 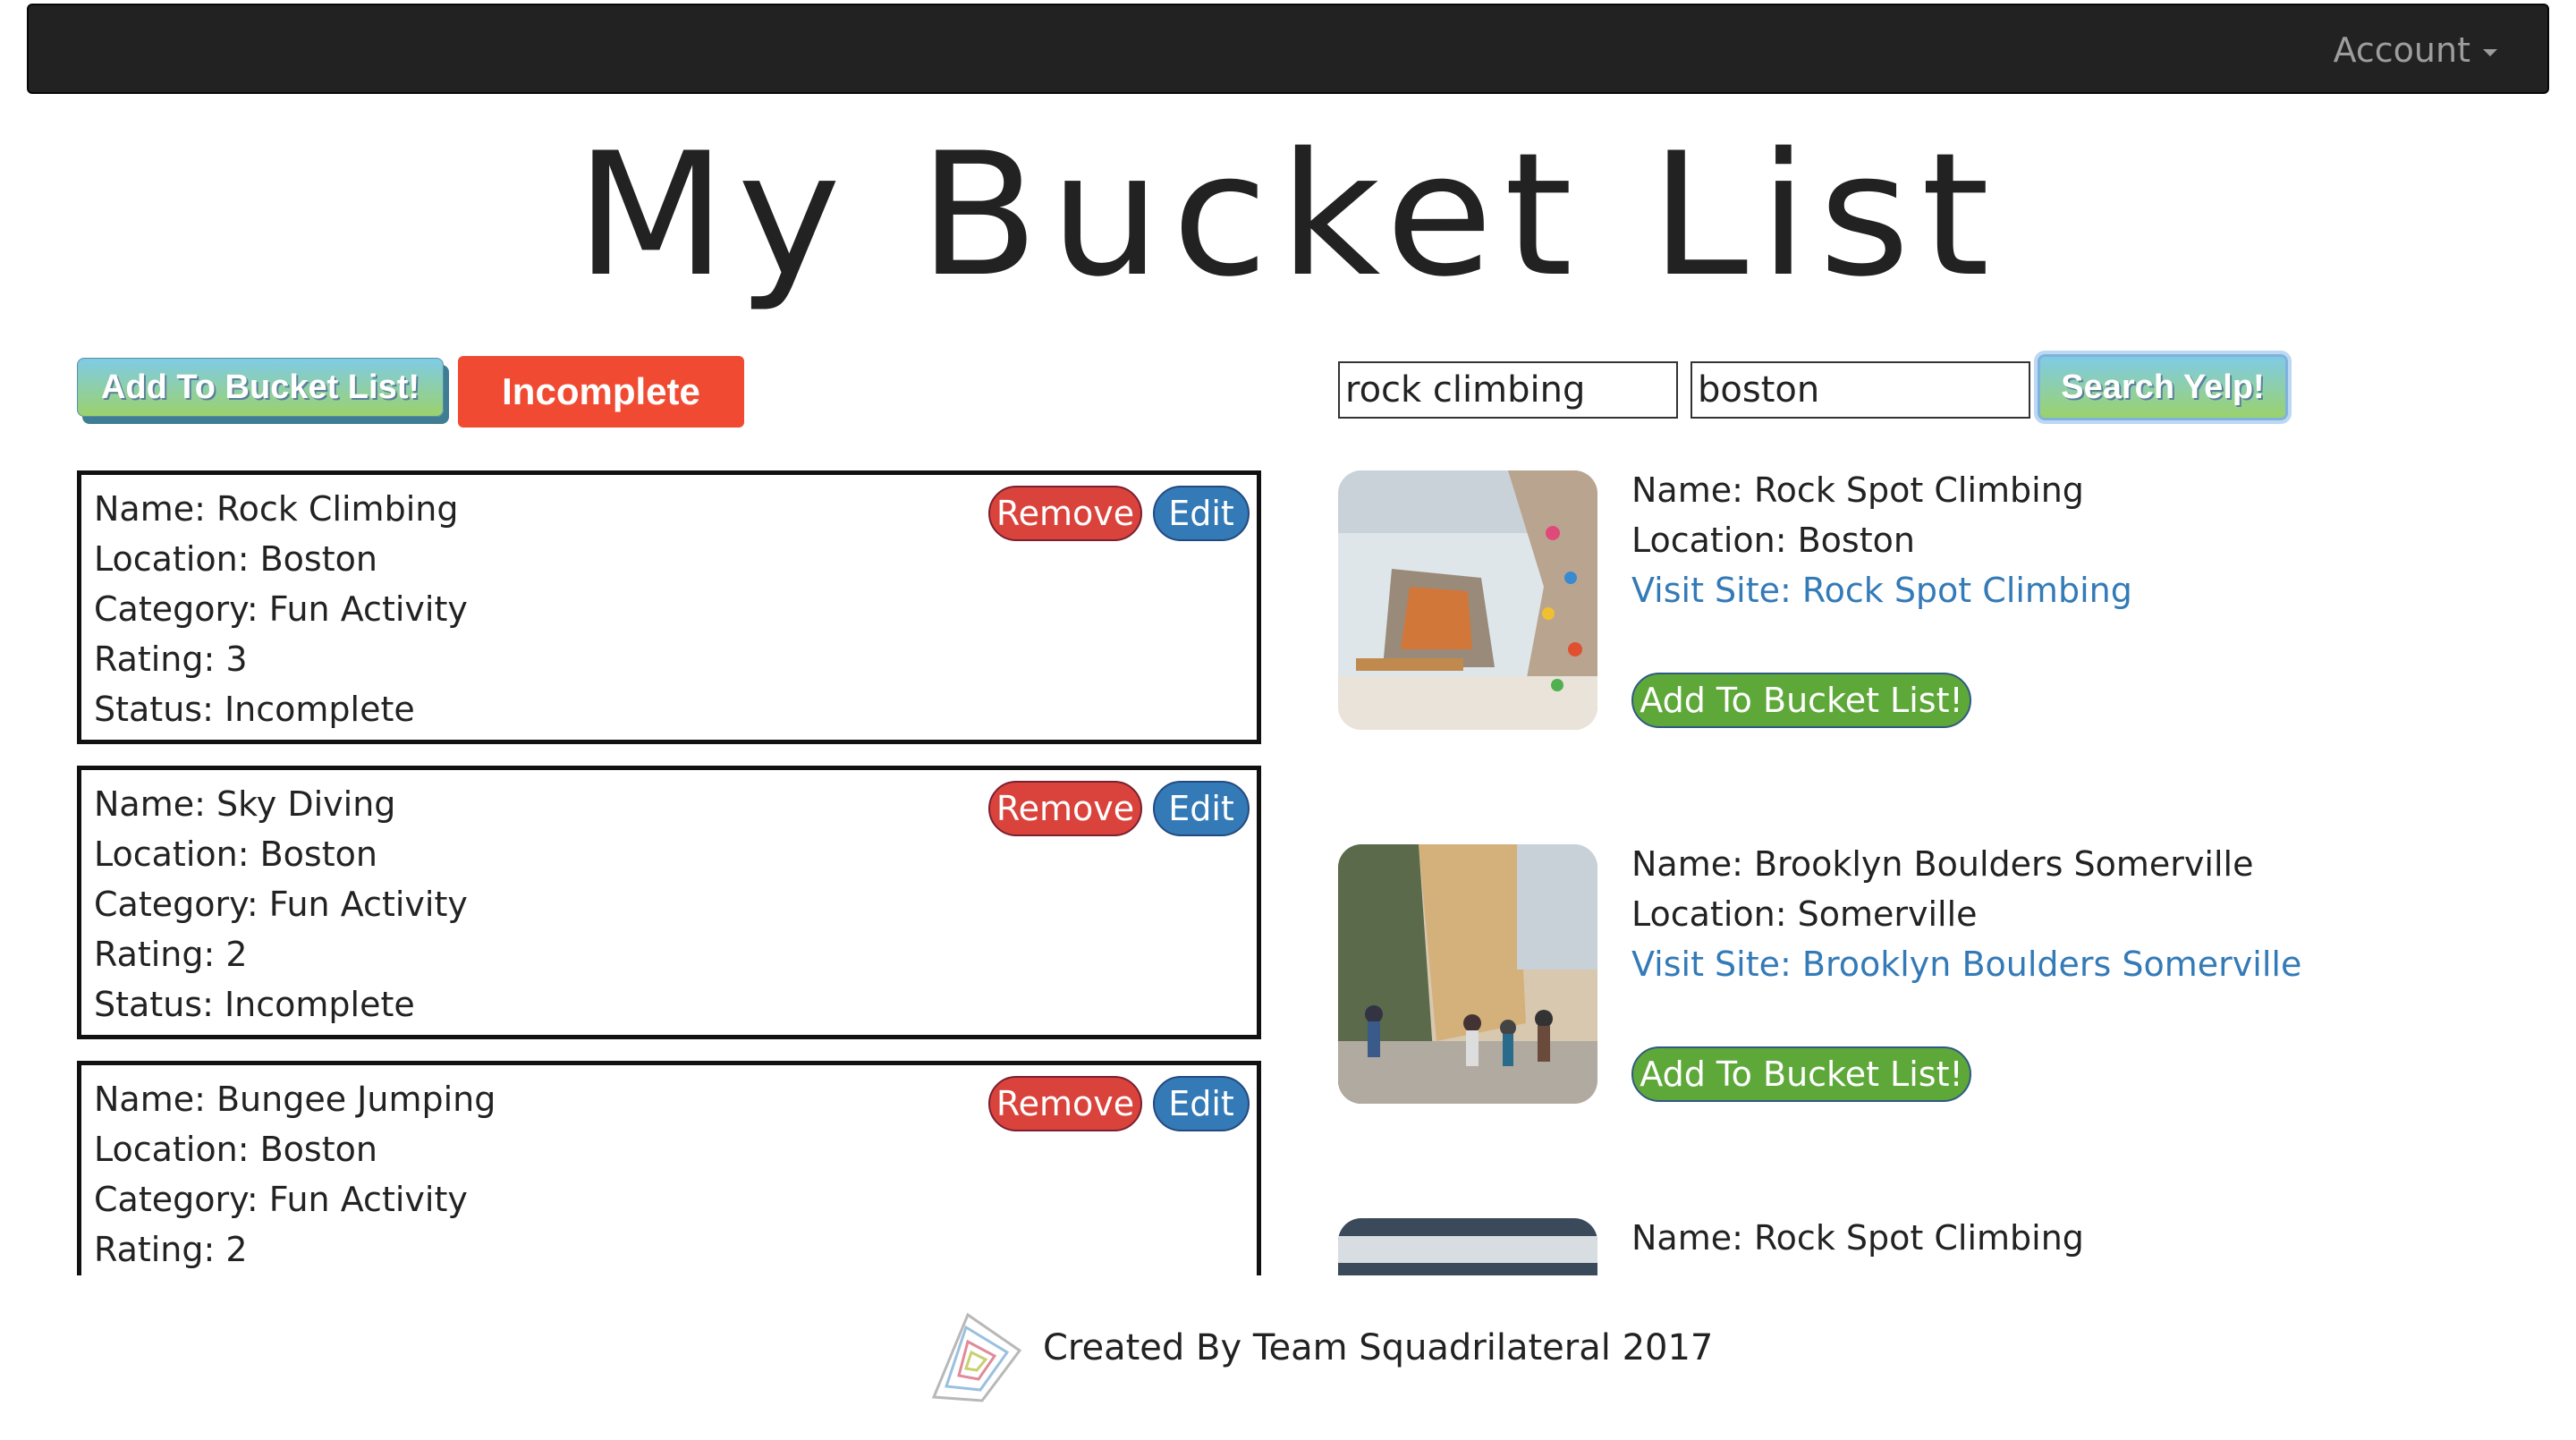 I want to click on result-location: Location: Boston, so click(x=1773, y=541).